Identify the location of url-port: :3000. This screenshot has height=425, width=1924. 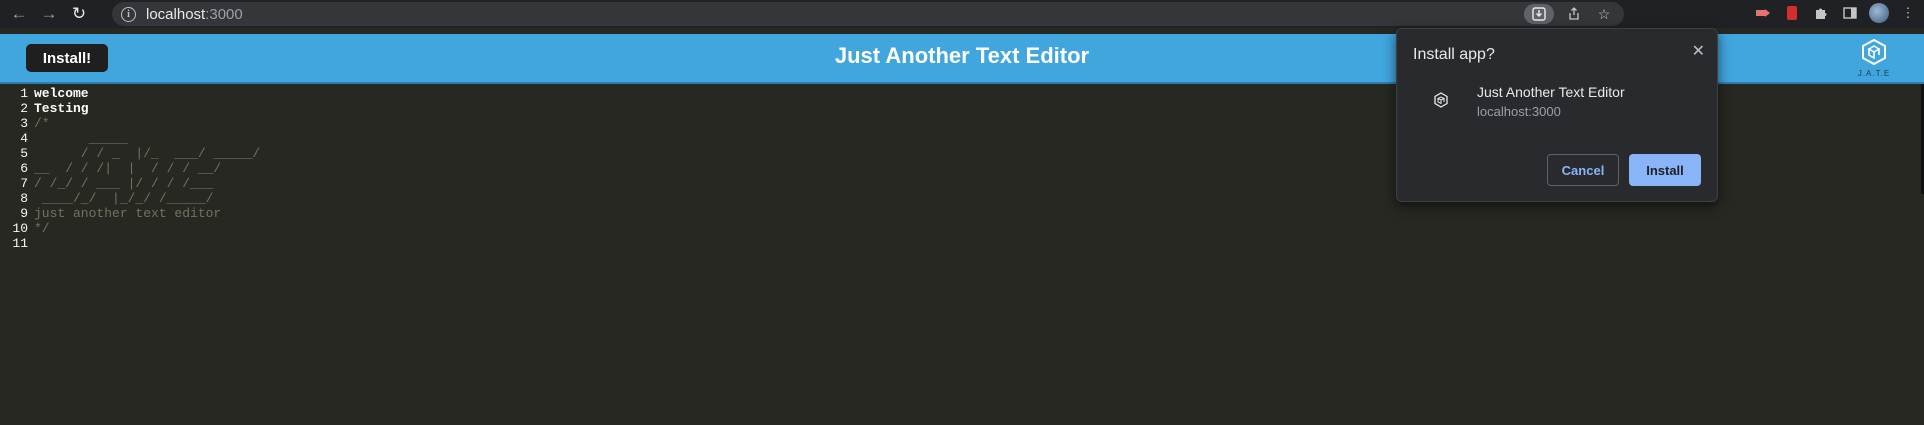
(224, 14).